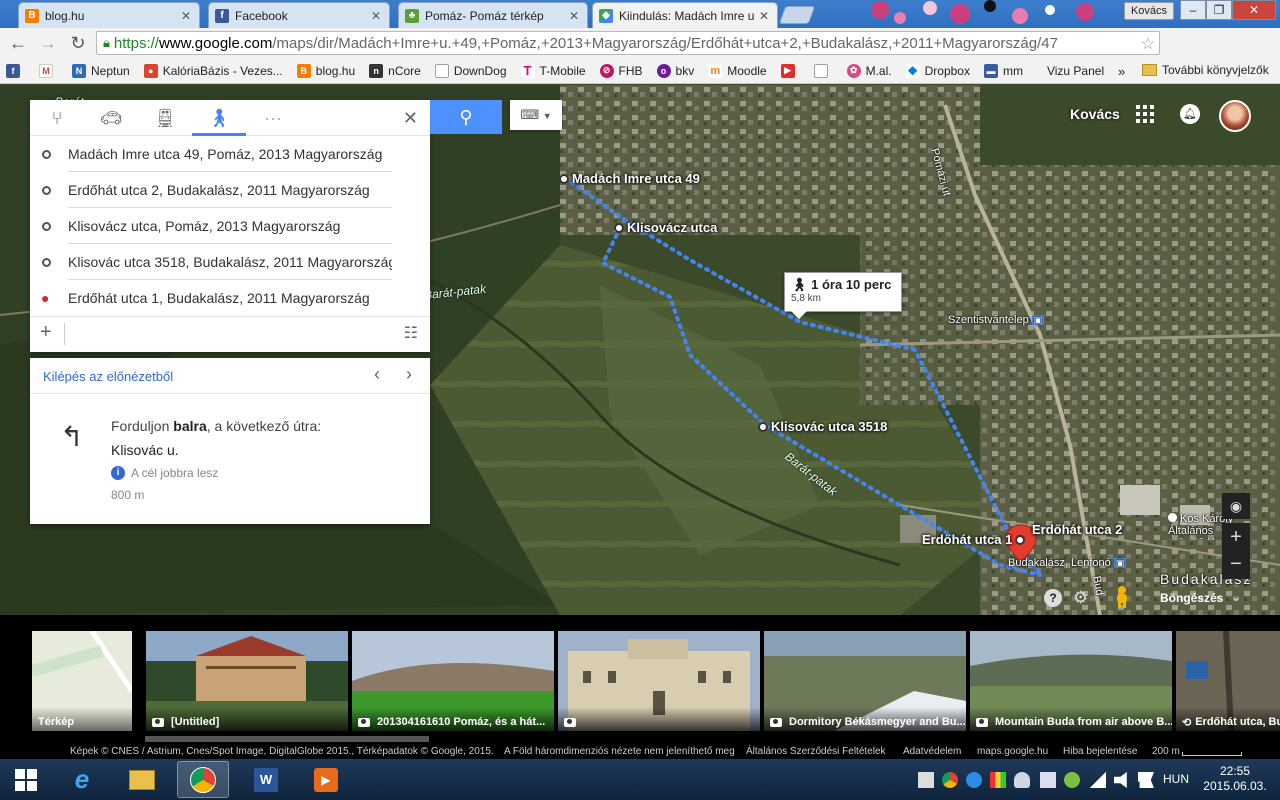 Image resolution: width=1280 pixels, height=800 pixels. What do you see at coordinates (247, 681) in the screenshot?
I see `photo-thumbnail: [Untitled]` at bounding box center [247, 681].